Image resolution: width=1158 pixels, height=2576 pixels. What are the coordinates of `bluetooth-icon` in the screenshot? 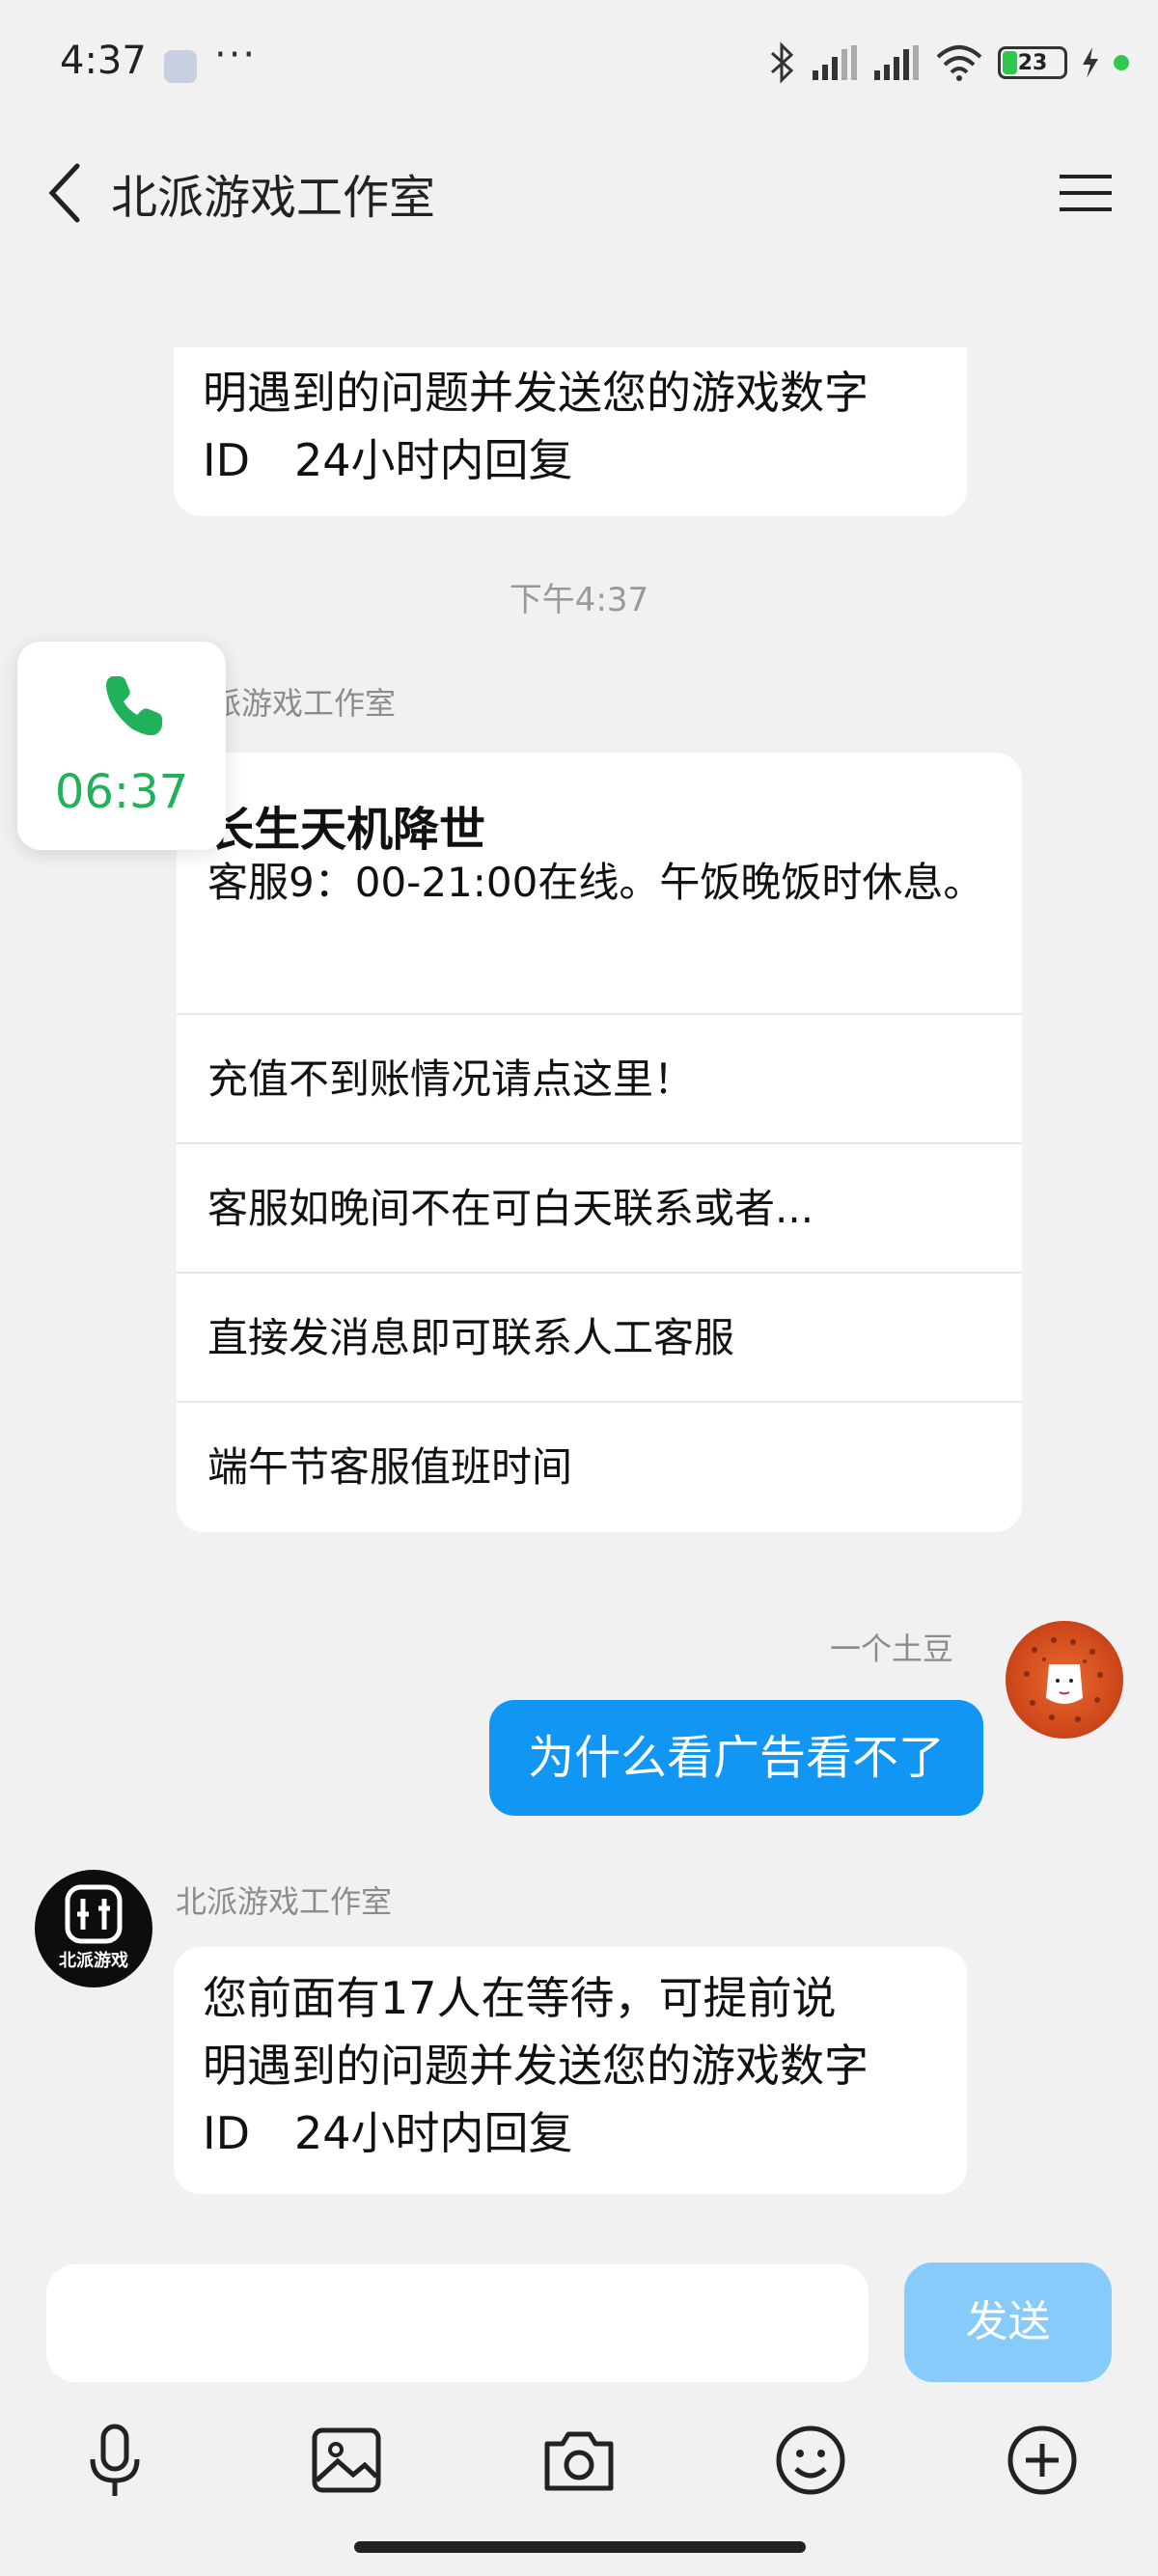 It's located at (782, 63).